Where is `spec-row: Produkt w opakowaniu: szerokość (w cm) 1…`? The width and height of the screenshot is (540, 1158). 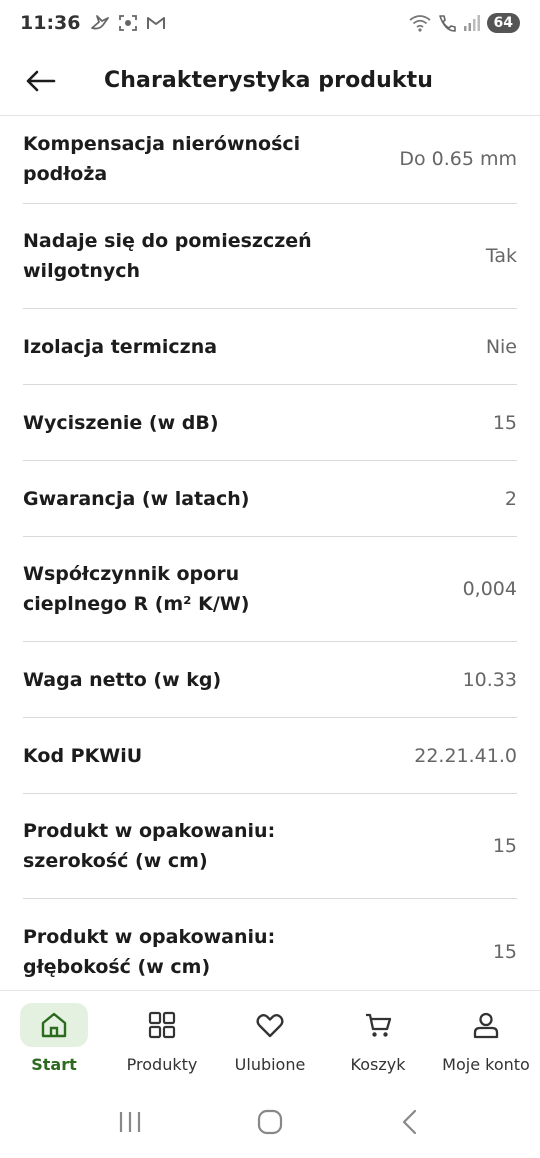 spec-row: Produkt w opakowaniu: szerokość (w cm) 1… is located at coordinates (270, 846).